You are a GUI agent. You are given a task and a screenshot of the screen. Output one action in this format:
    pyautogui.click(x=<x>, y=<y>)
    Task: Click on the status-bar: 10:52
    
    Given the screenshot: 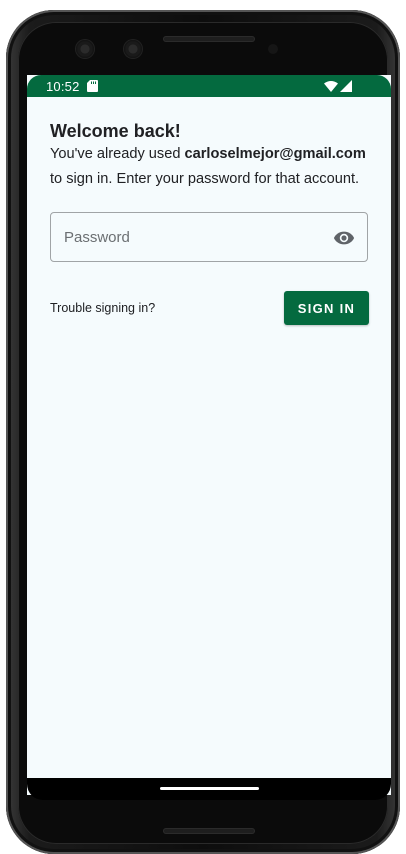 What is the action you would take?
    pyautogui.click(x=209, y=86)
    